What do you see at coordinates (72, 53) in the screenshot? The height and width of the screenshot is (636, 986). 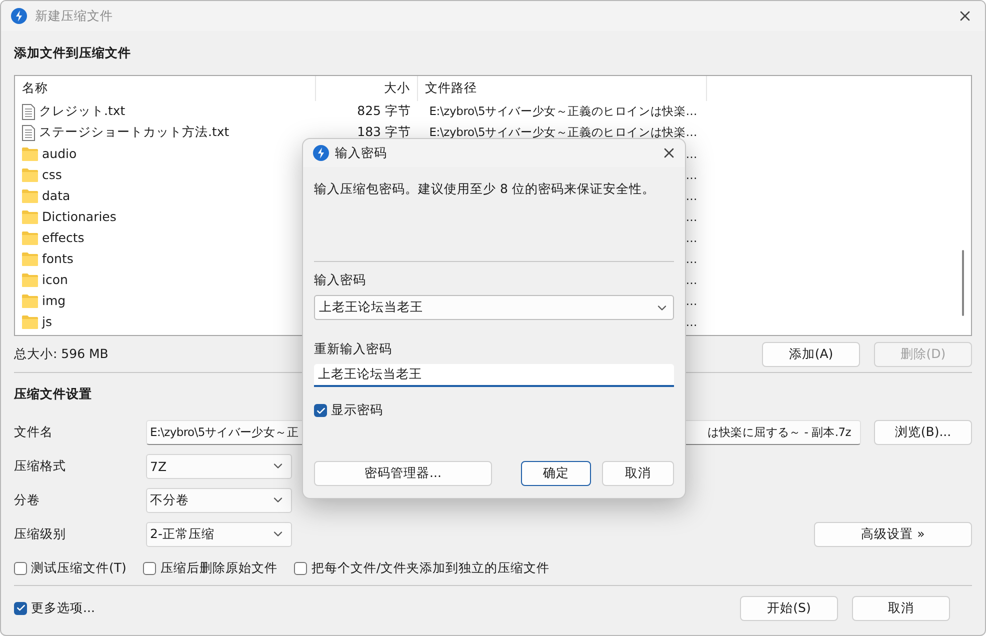 I see `section-heading: 添加文件到压缩文件` at bounding box center [72, 53].